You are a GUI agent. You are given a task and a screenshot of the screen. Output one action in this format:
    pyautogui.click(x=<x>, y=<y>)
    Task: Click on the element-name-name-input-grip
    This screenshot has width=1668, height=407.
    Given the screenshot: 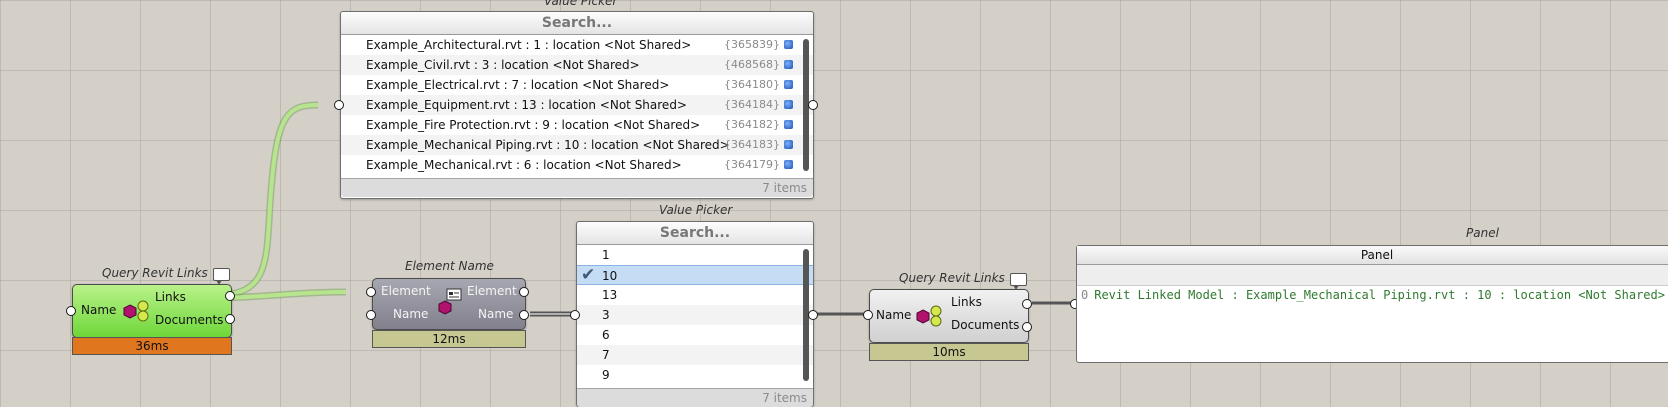 What is the action you would take?
    pyautogui.click(x=371, y=315)
    